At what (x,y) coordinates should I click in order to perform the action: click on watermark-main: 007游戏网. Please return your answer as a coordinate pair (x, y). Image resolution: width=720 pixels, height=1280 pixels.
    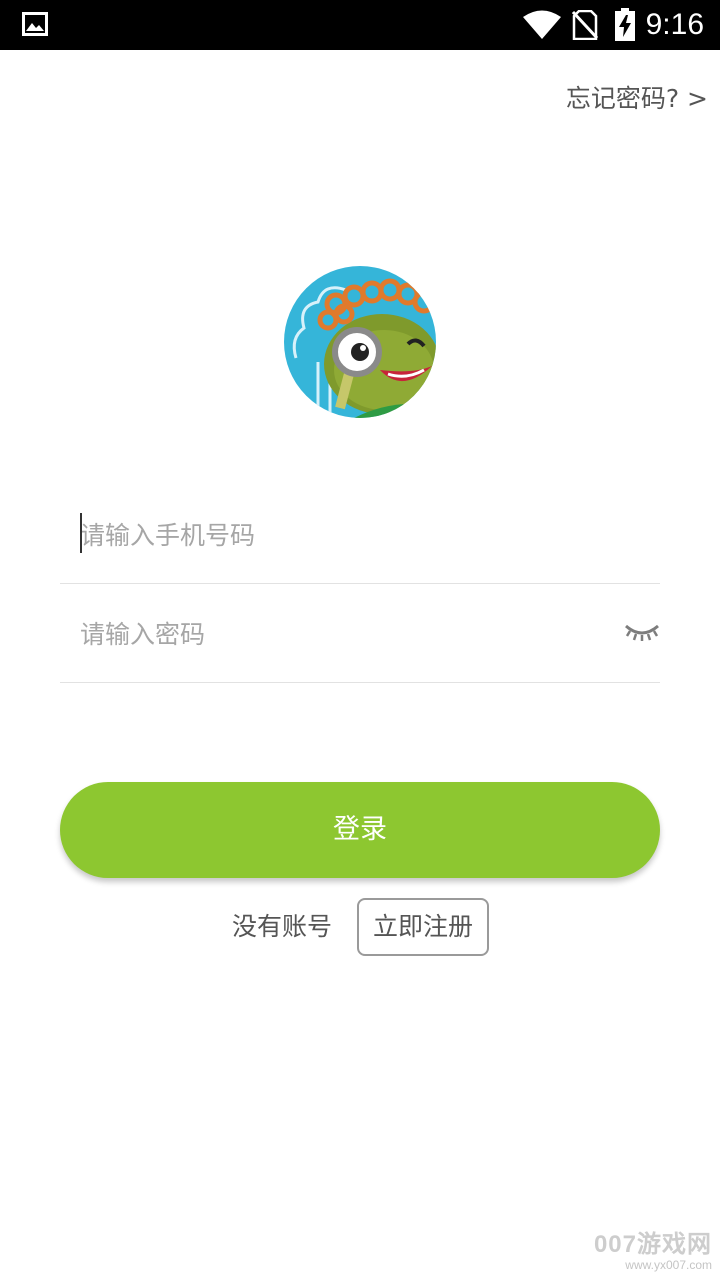
    Looking at the image, I should click on (652, 1244).